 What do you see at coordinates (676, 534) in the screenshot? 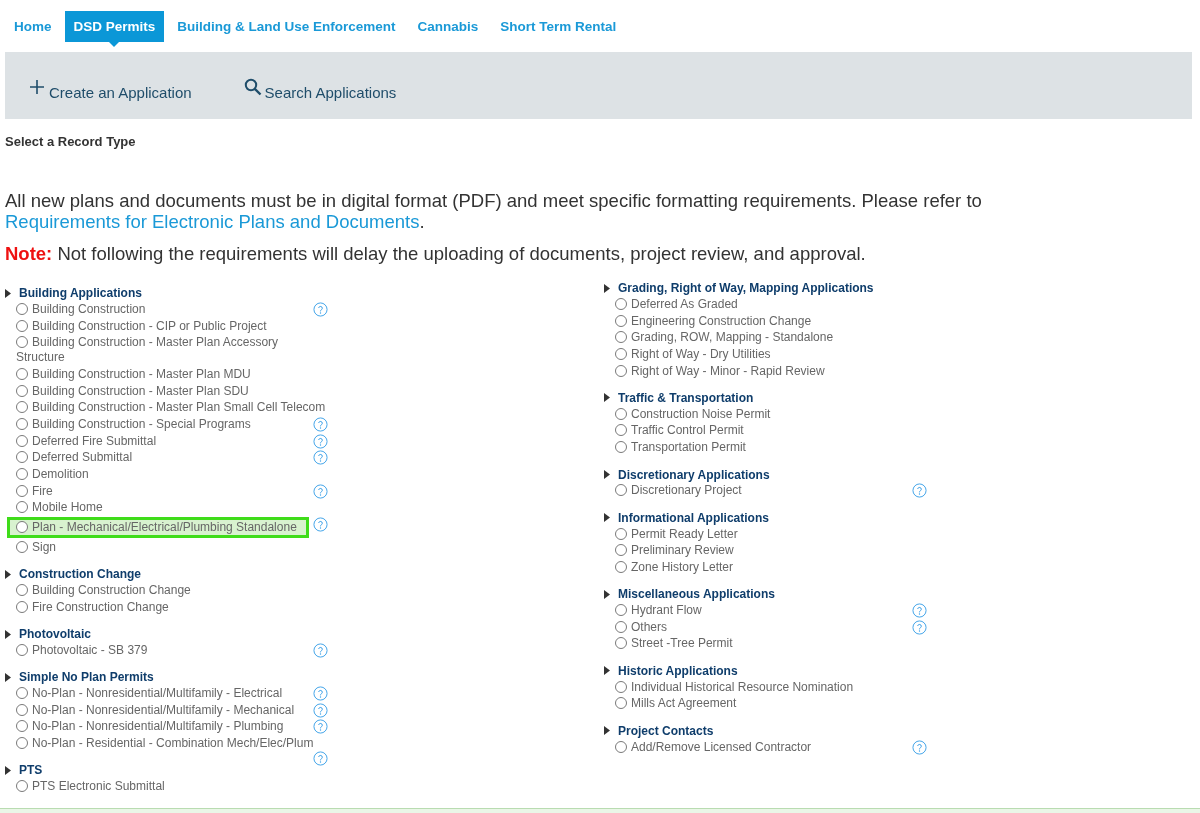
I see `record-option: Permit Ready Letter` at bounding box center [676, 534].